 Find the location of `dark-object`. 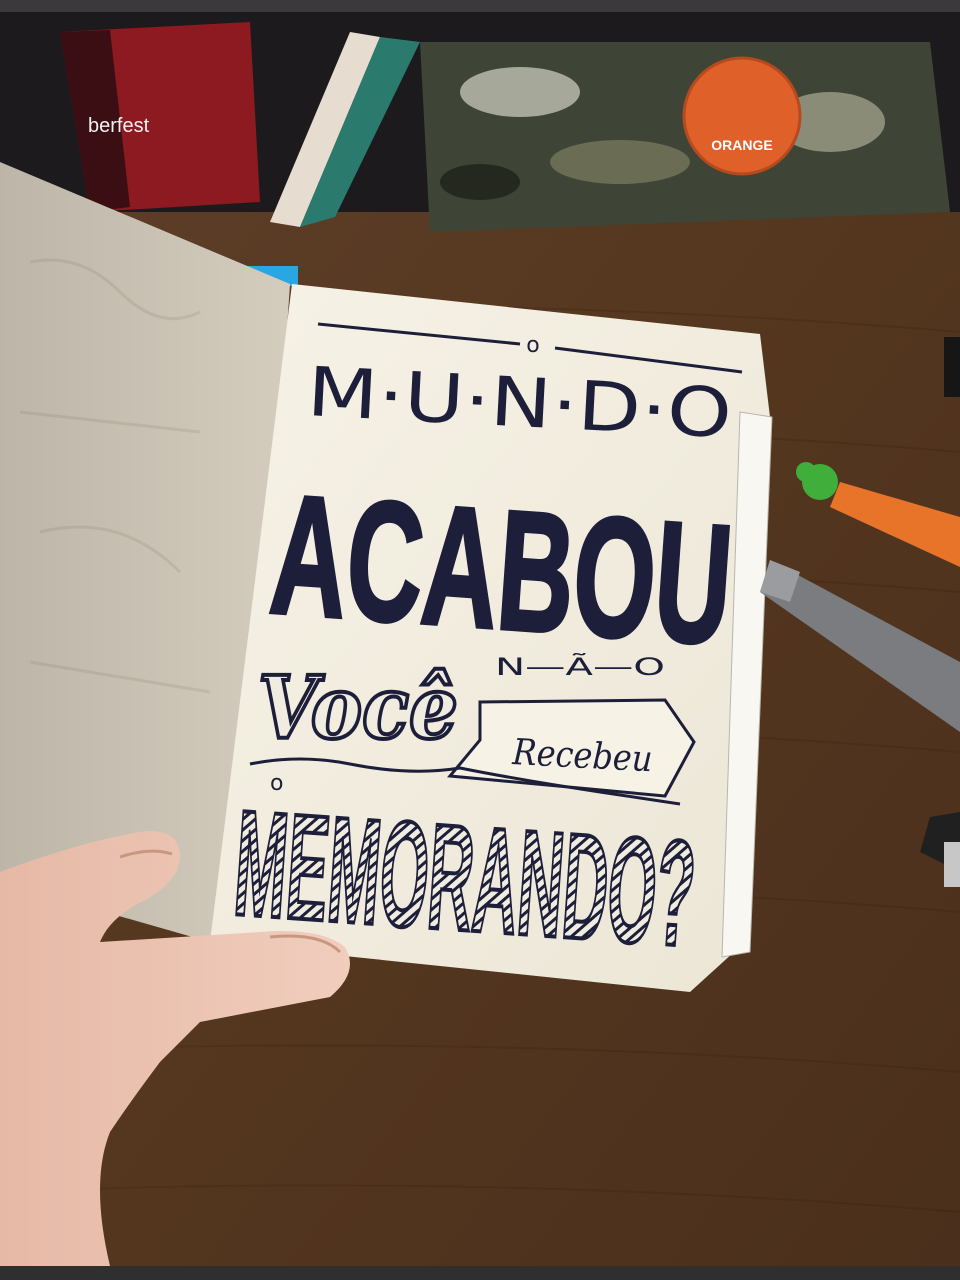

dark-object is located at coordinates (952, 367).